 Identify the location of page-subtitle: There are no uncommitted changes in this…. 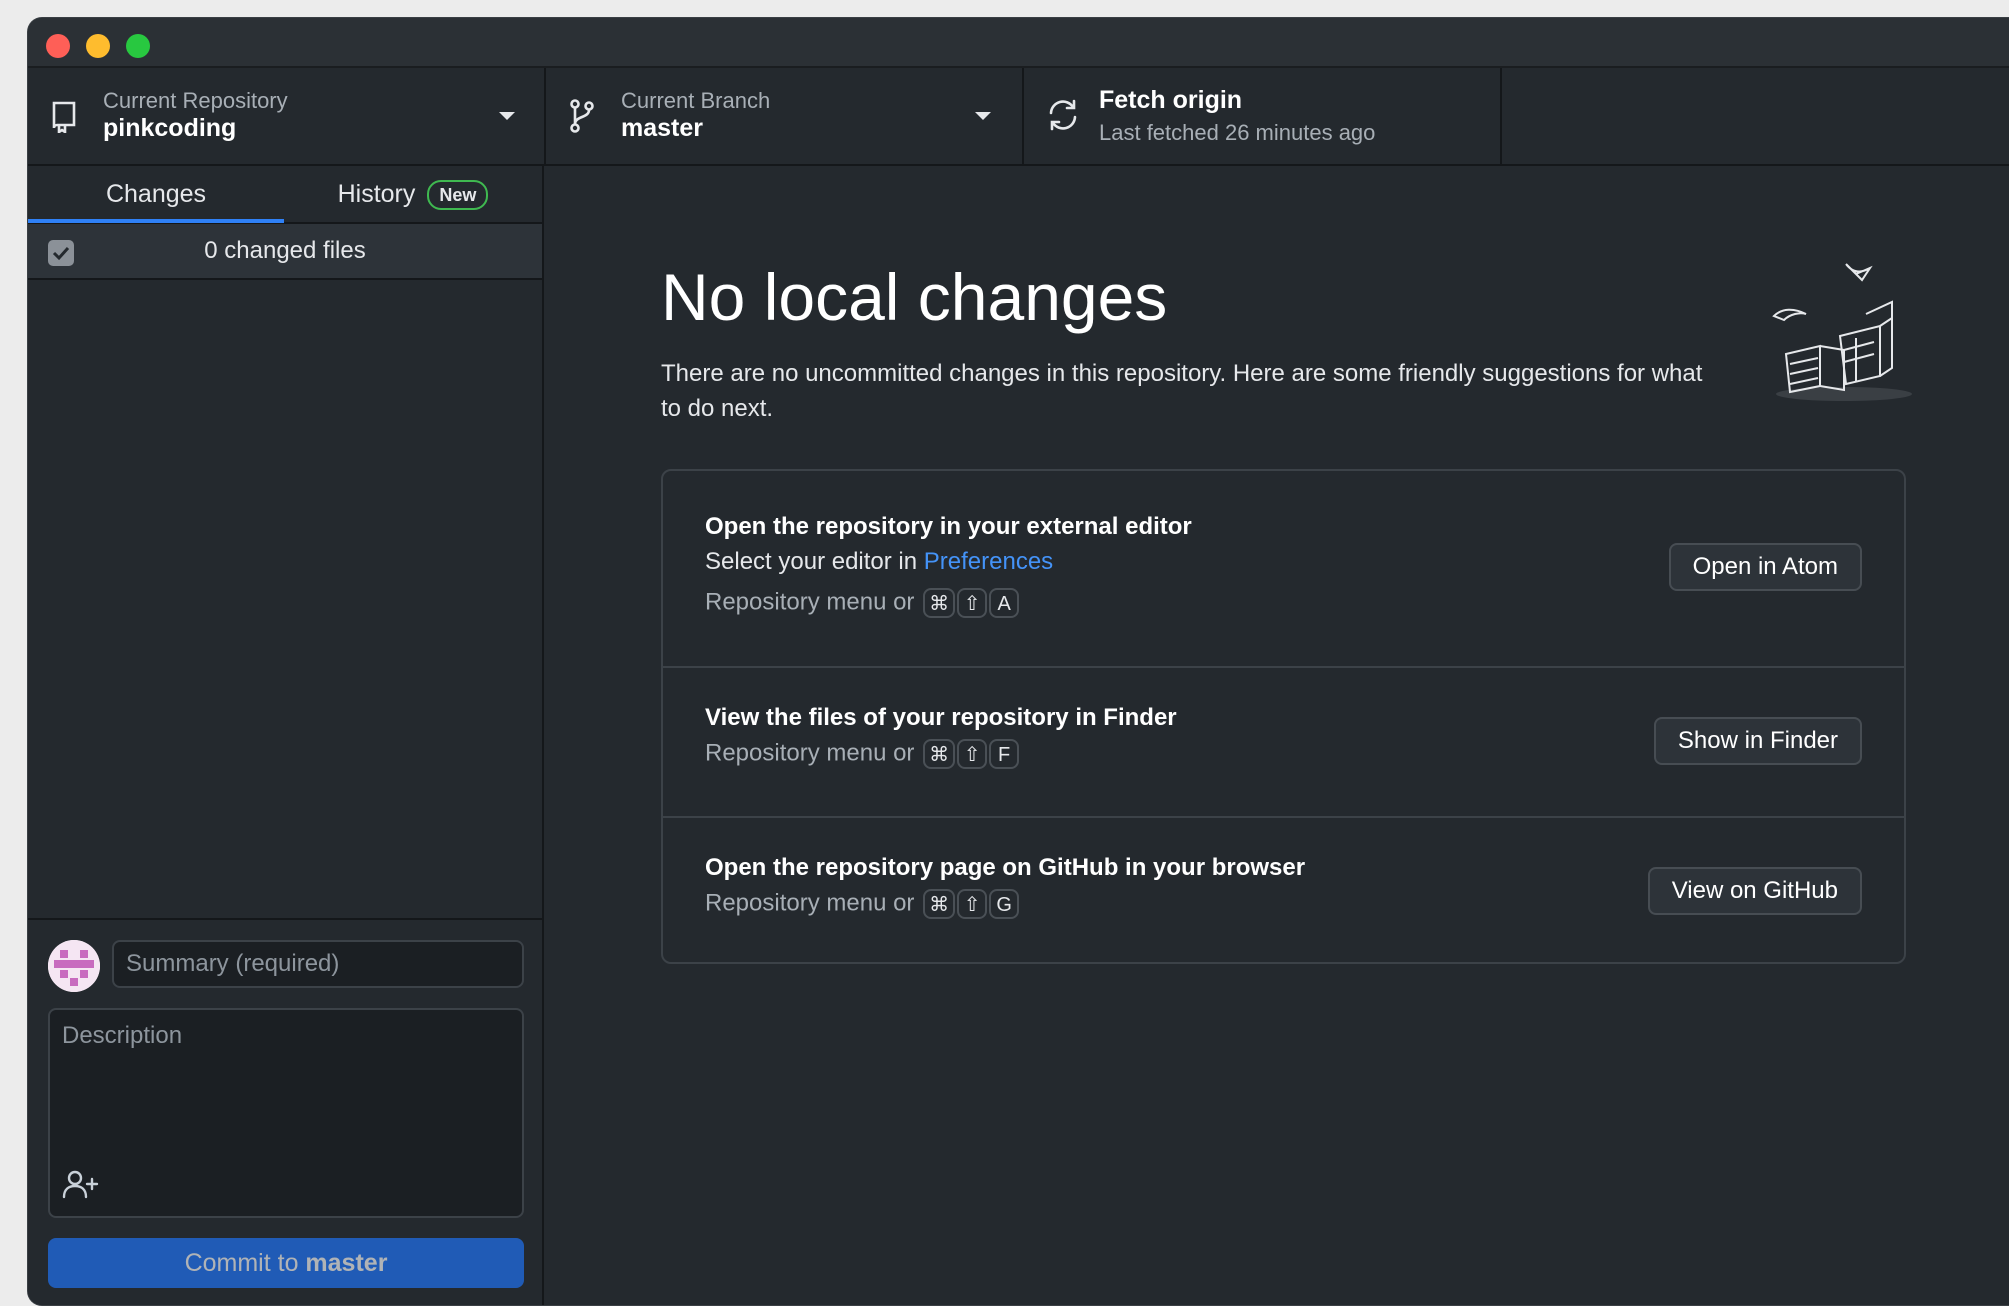
(1182, 391).